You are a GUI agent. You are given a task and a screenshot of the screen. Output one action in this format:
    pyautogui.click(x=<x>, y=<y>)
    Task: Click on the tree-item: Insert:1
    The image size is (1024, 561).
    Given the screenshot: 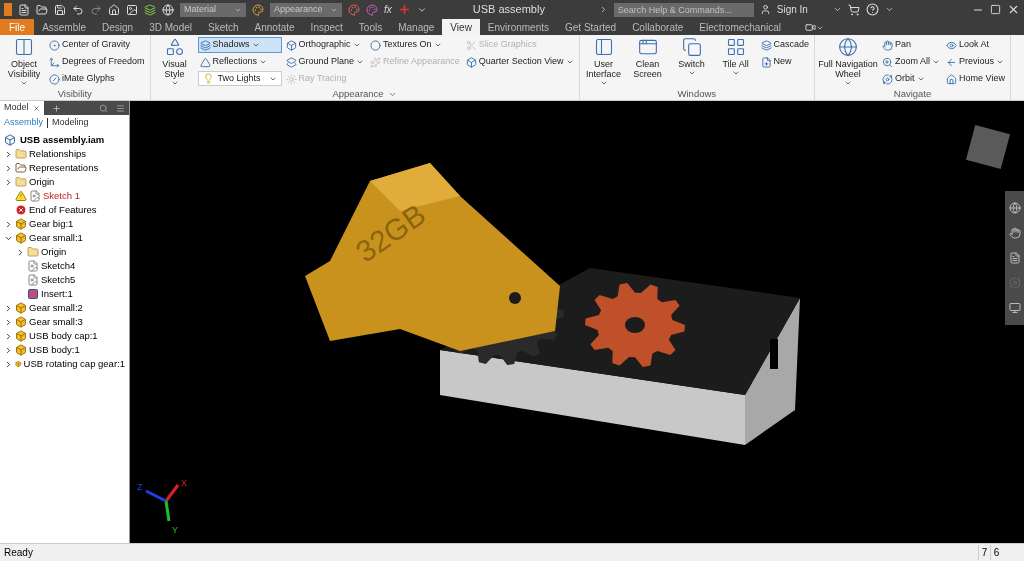 What is the action you would take?
    pyautogui.click(x=57, y=294)
    